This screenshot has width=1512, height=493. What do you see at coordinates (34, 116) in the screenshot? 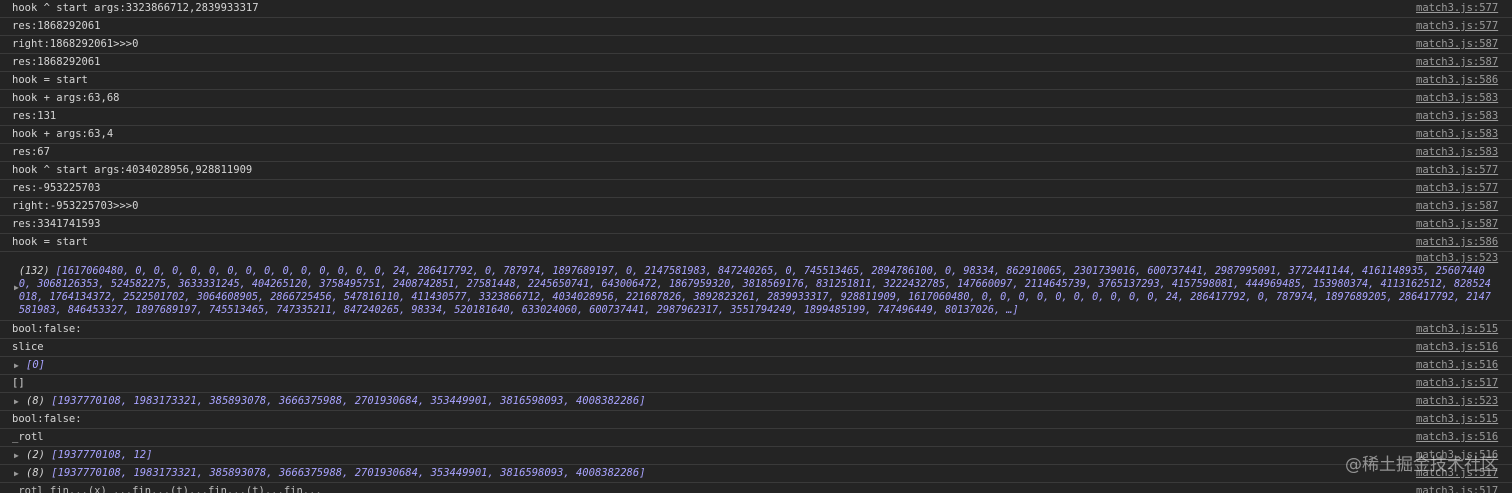
I see `log-message: res:131` at bounding box center [34, 116].